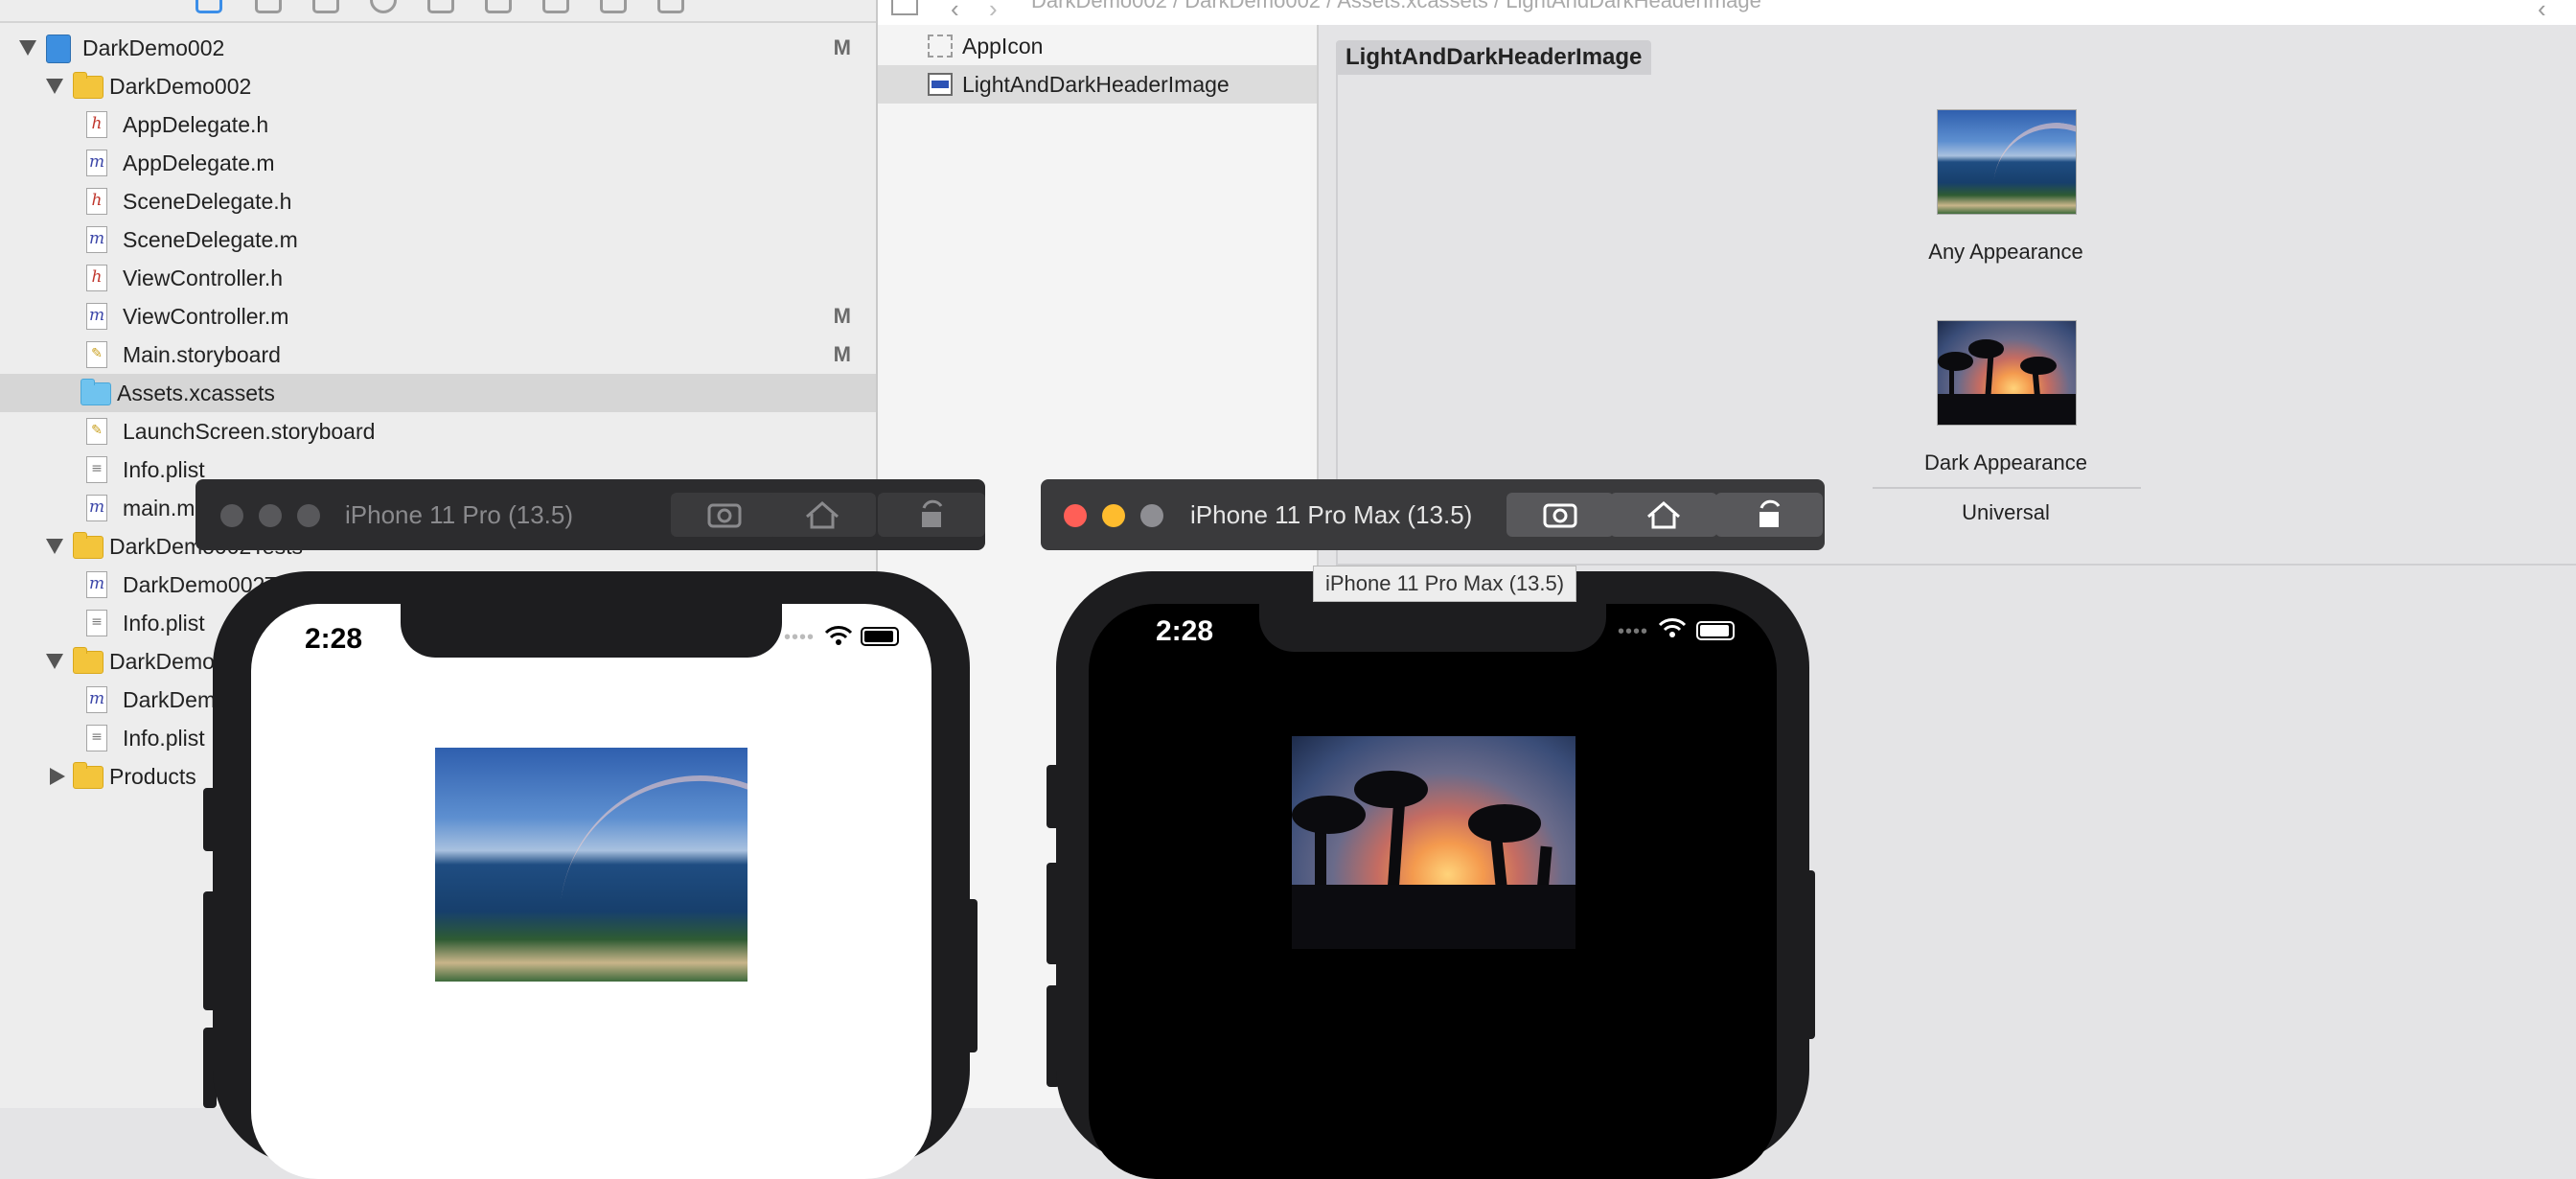  I want to click on image-set-title: LightAndDarkHeaderImage, so click(1494, 57).